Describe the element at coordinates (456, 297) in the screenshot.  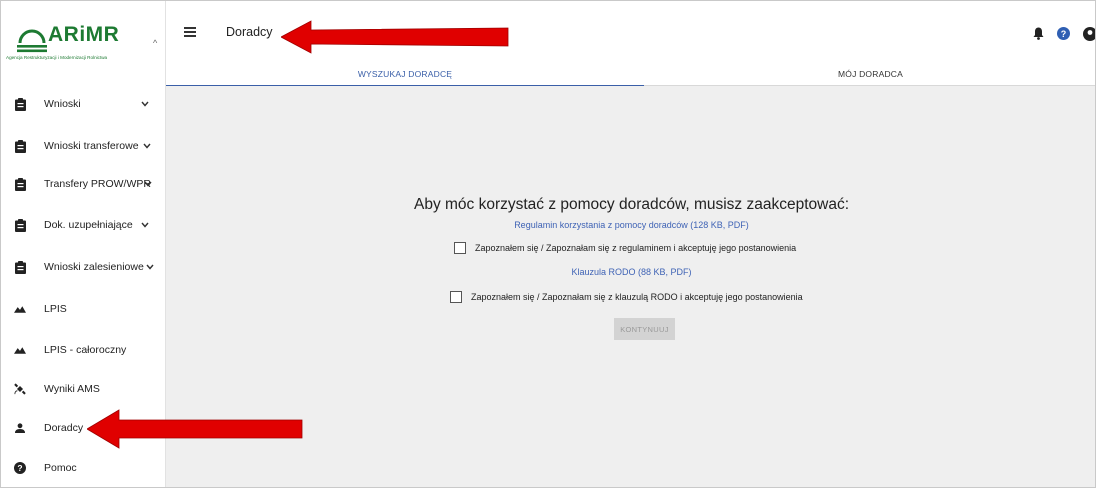
I see `rodo-checkbox` at that location.